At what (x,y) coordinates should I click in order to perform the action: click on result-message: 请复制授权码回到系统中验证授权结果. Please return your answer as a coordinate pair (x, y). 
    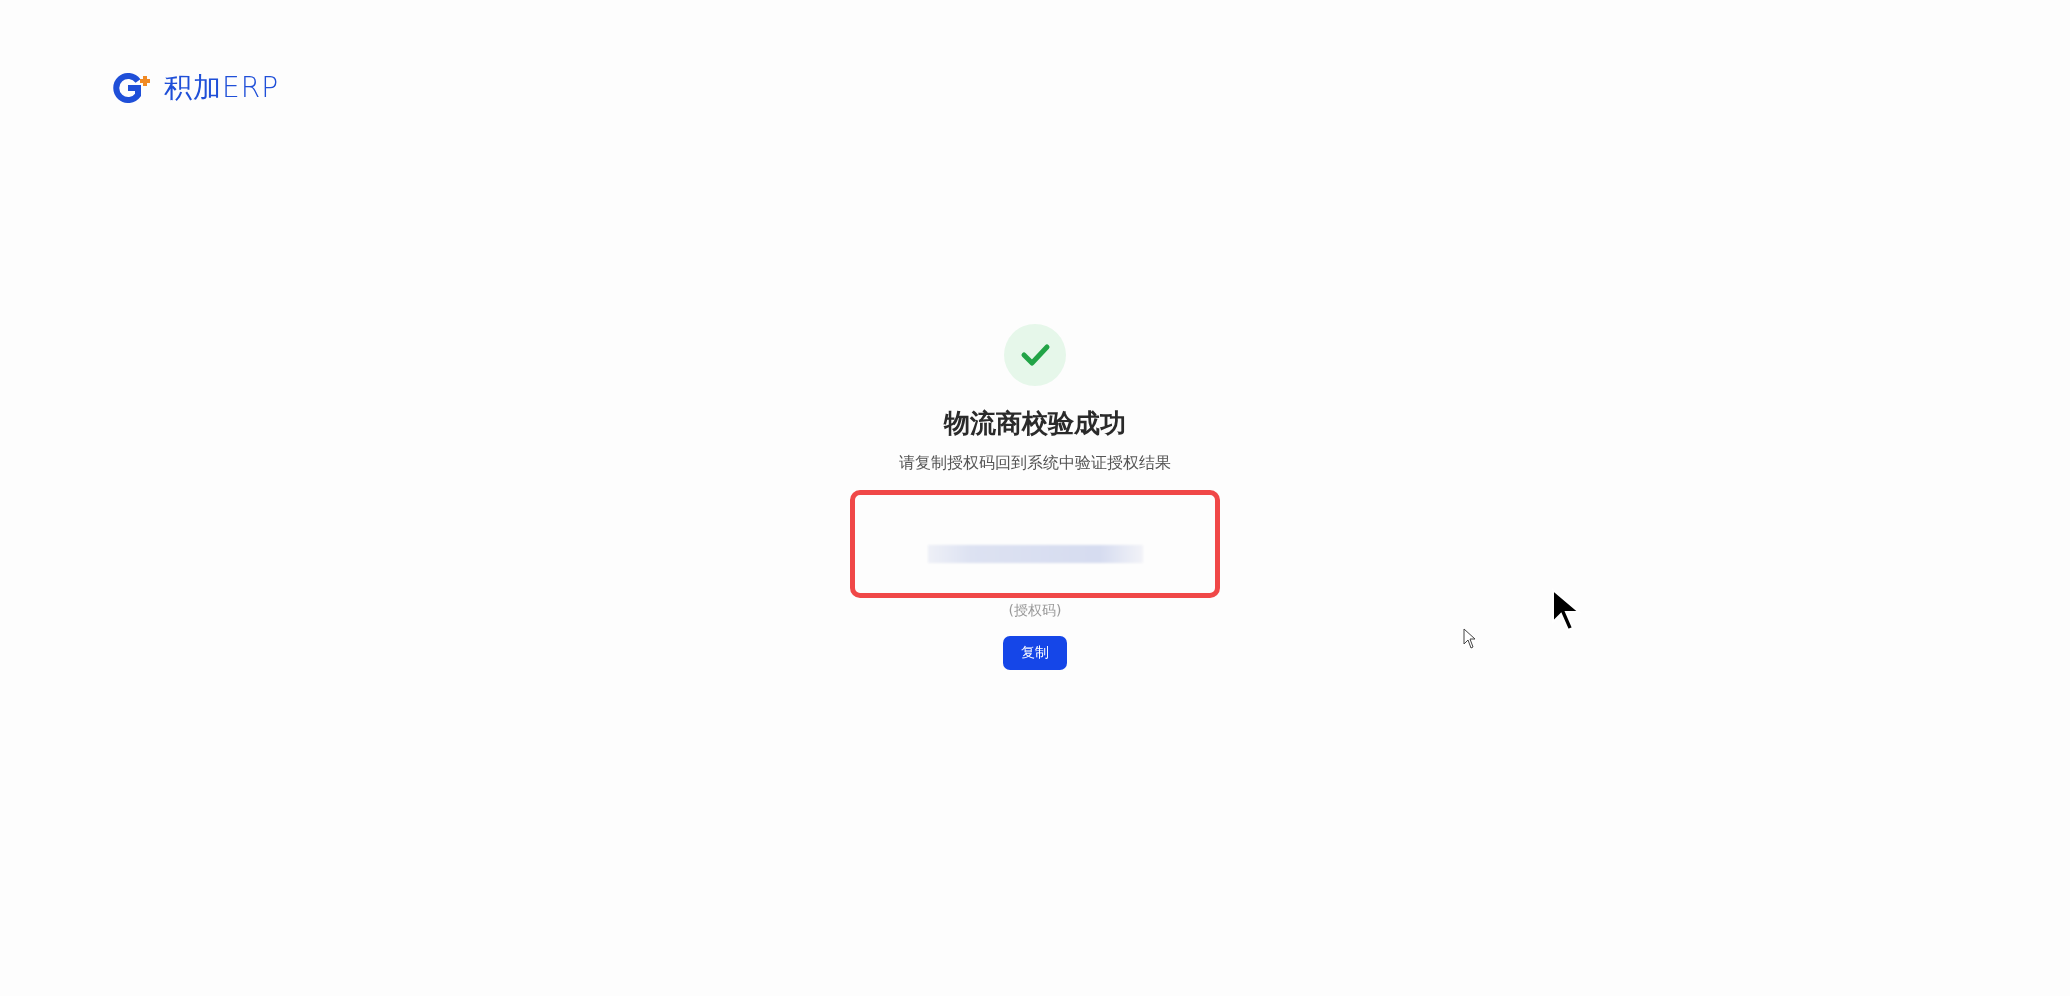
    Looking at the image, I should click on (1035, 463).